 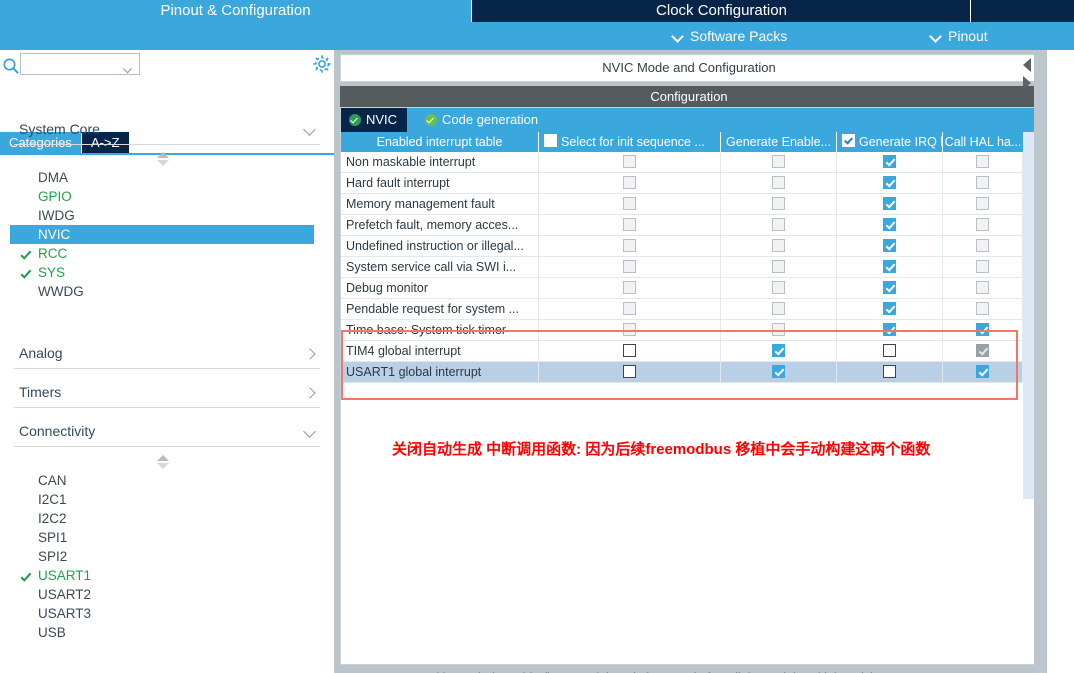 What do you see at coordinates (235, 11) in the screenshot?
I see `tab-pinout-configuration: Pinout & Configuration` at bounding box center [235, 11].